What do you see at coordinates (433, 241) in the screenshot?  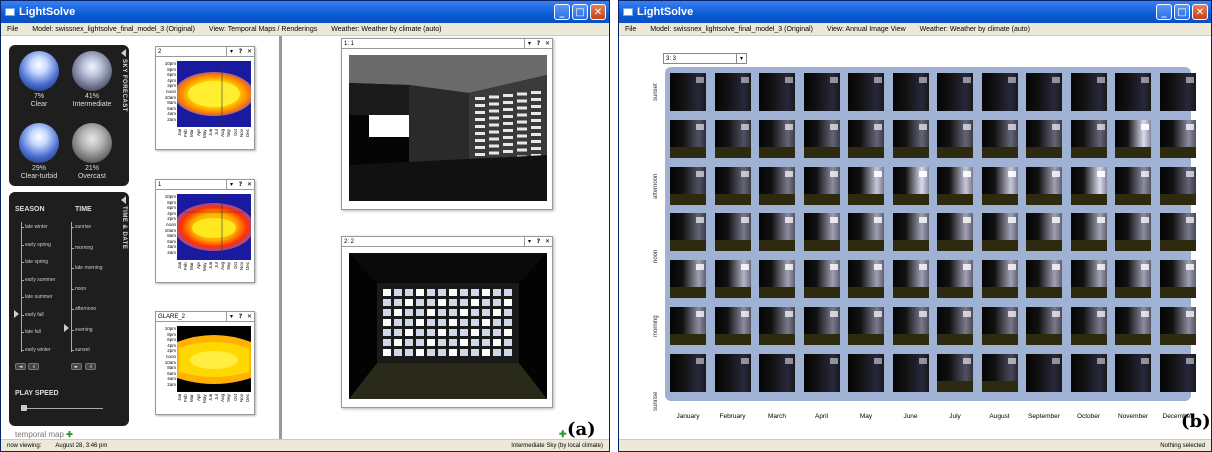 I see `rendering-selector: 2` at bounding box center [433, 241].